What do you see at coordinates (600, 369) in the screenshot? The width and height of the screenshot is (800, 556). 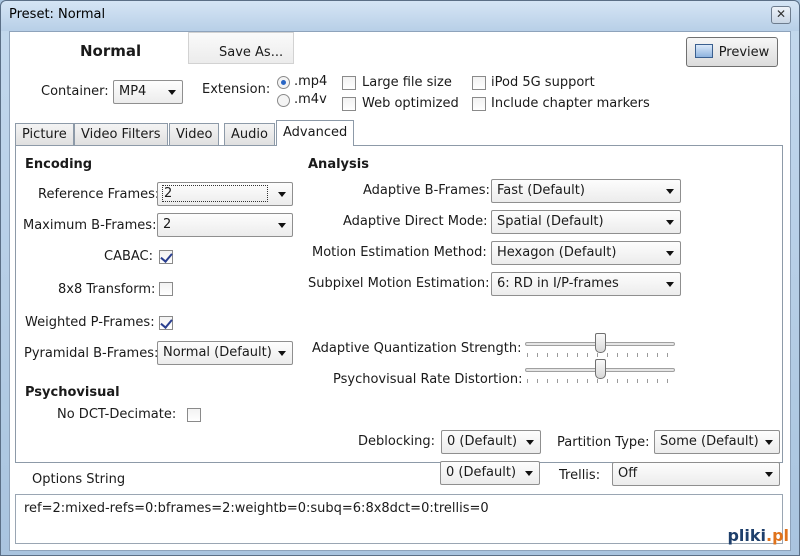 I see `psy-rd-slider-thumb` at bounding box center [600, 369].